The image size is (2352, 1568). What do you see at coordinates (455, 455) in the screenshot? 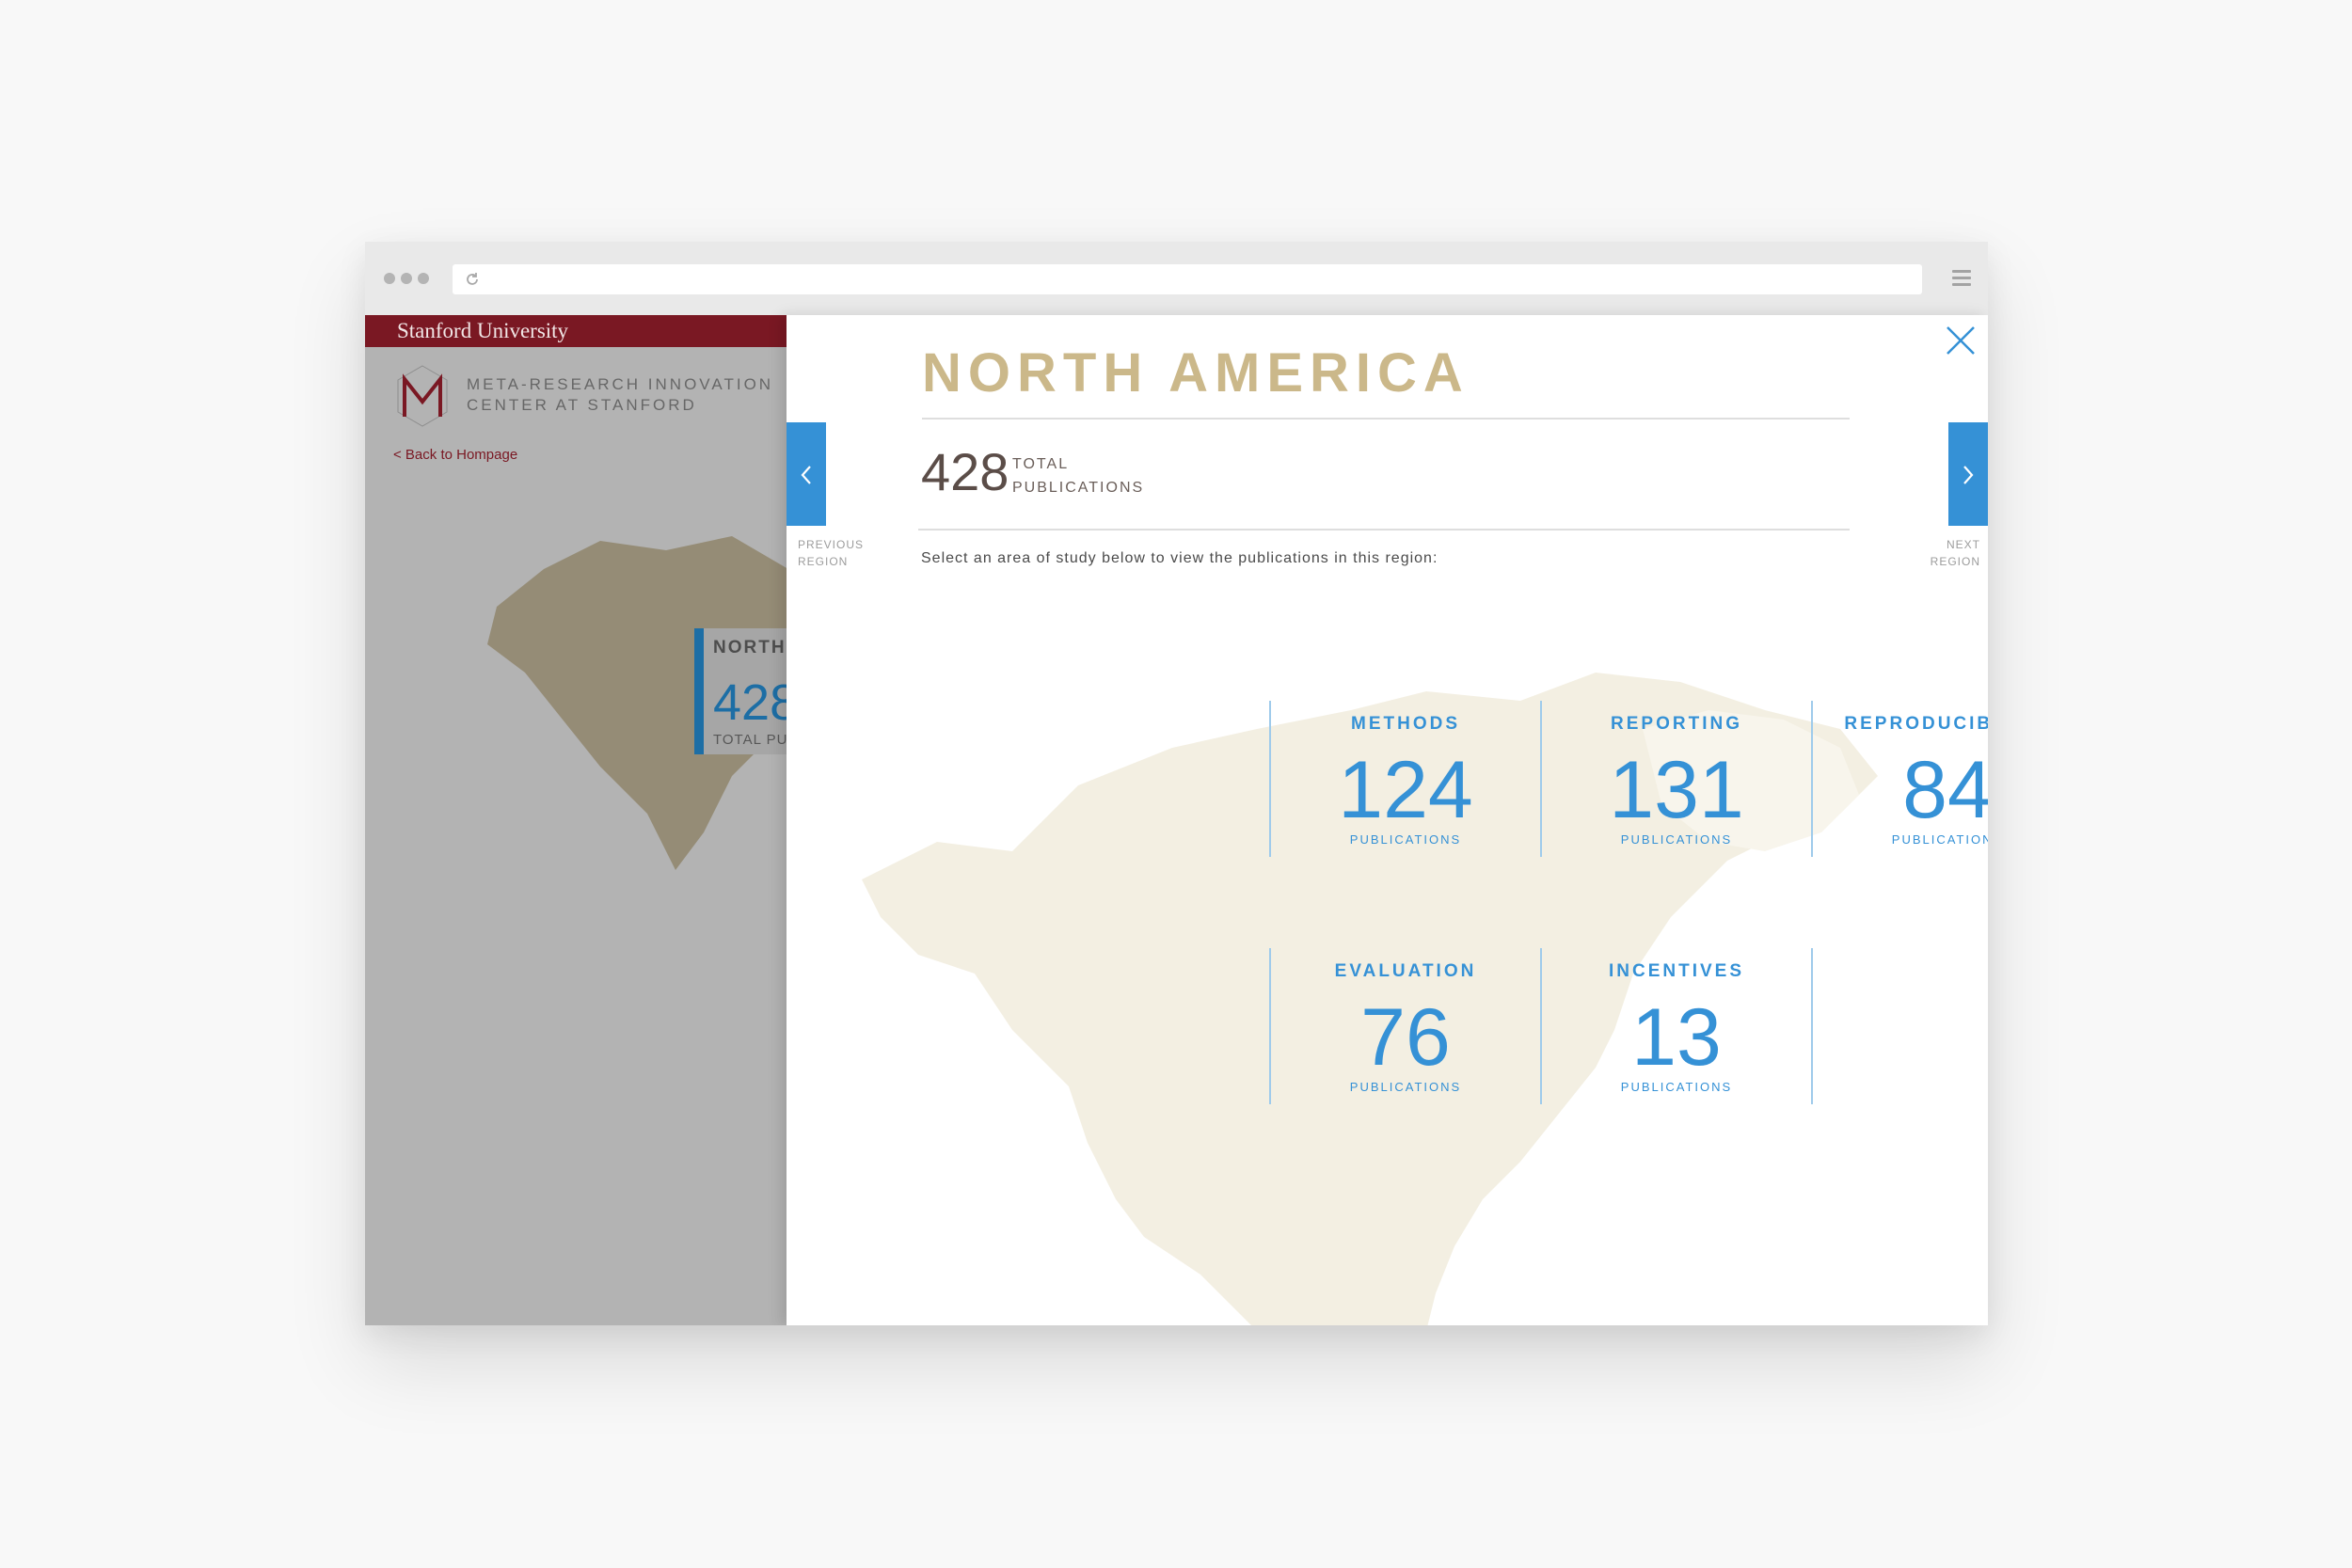
I see `back-to-homepage-link: < Back to Hompage` at bounding box center [455, 455].